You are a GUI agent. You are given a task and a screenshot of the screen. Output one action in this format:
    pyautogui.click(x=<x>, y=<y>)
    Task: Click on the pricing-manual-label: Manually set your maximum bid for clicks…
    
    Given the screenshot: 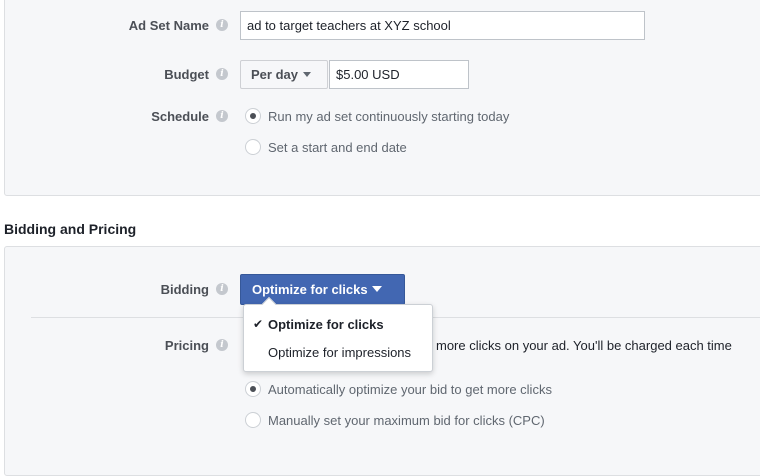 What is the action you would take?
    pyautogui.click(x=406, y=420)
    